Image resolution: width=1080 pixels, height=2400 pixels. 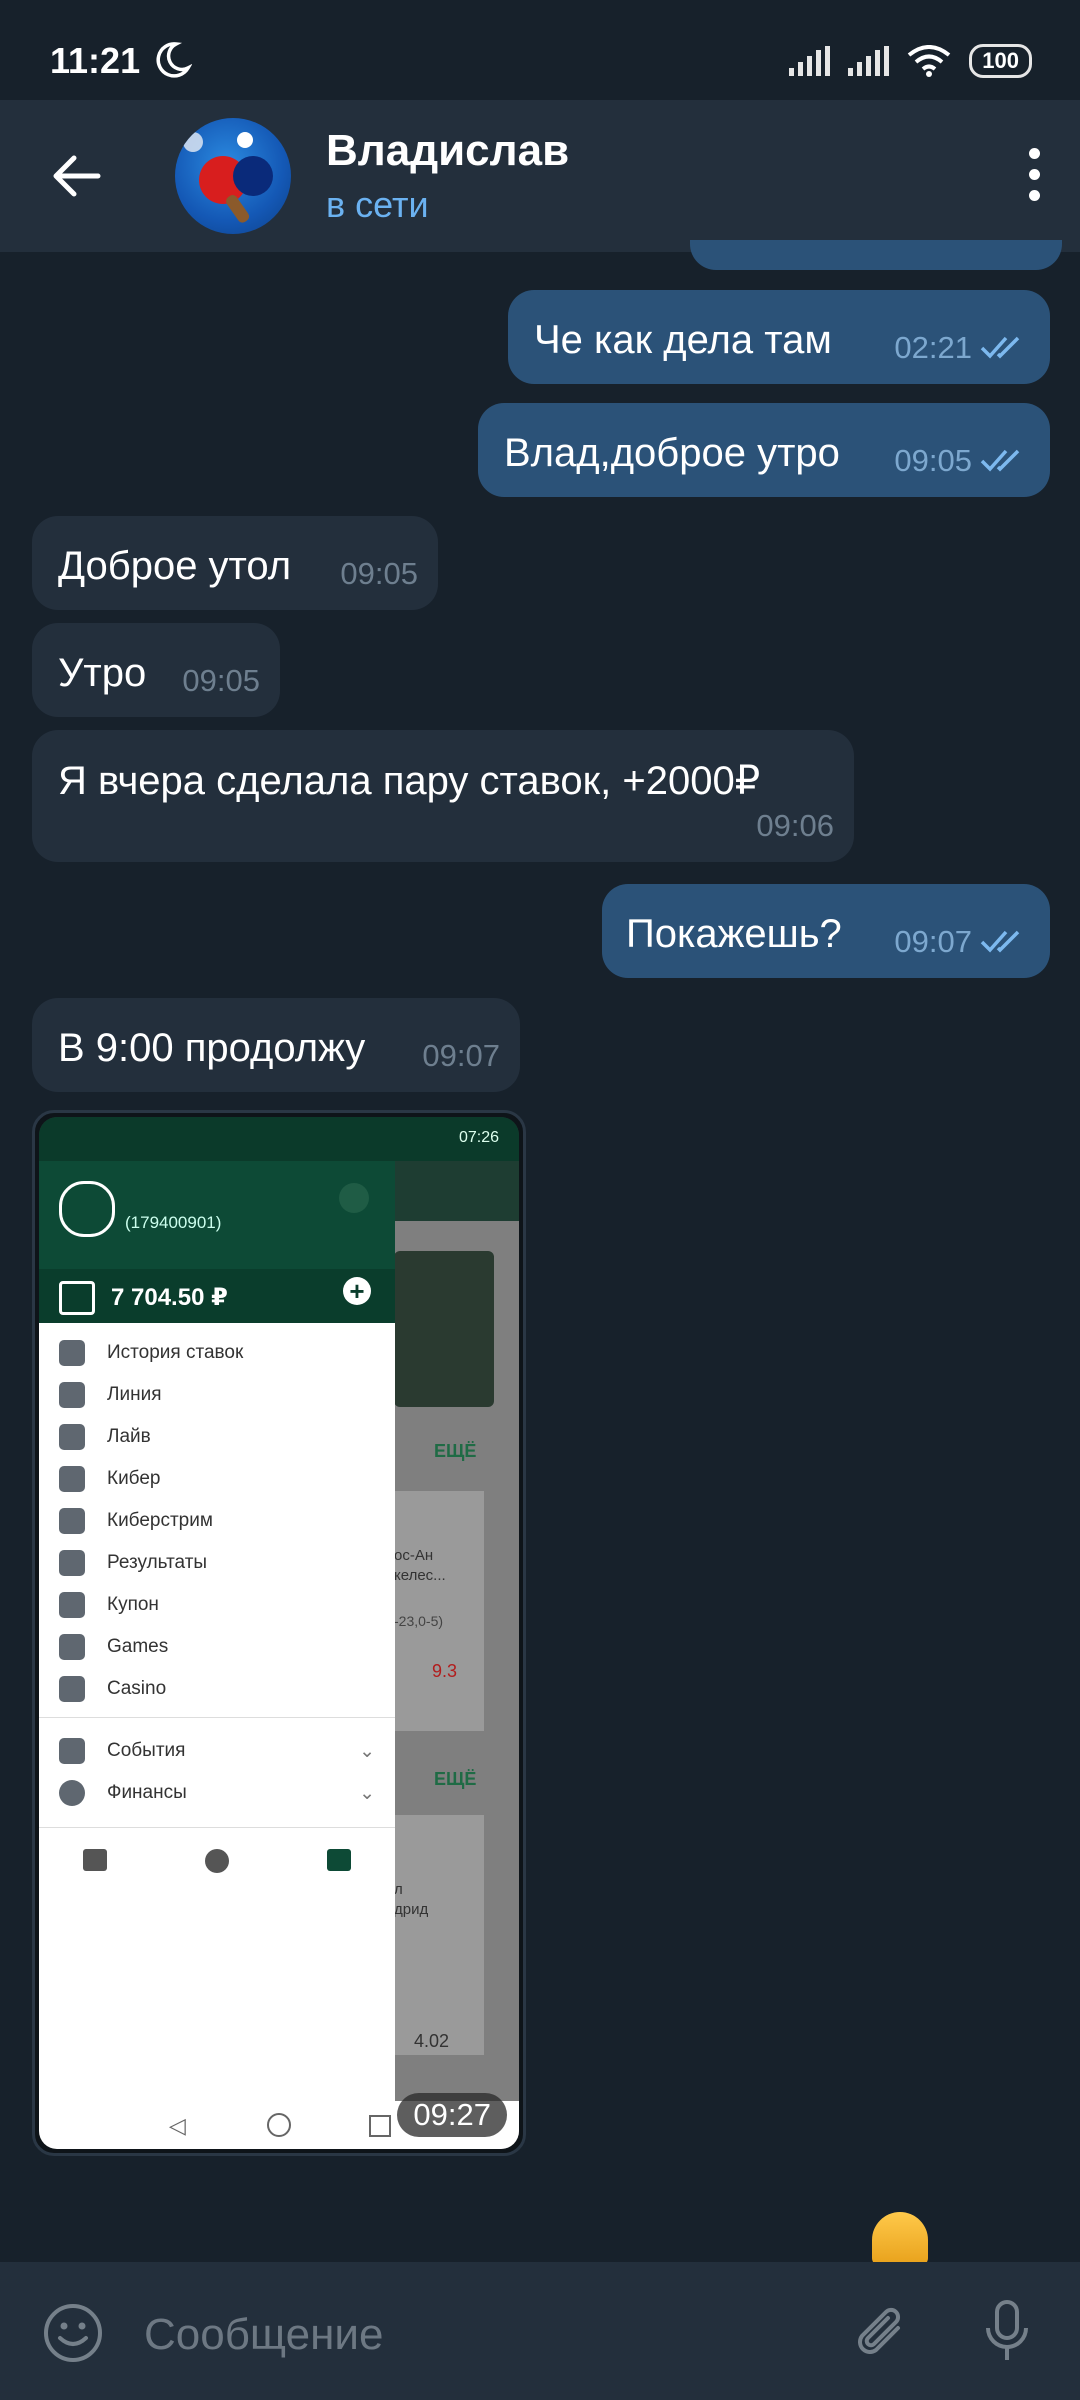 I want to click on screenshot-balance-bar: 7 704.50 ₽ +, so click(x=217, y=1296).